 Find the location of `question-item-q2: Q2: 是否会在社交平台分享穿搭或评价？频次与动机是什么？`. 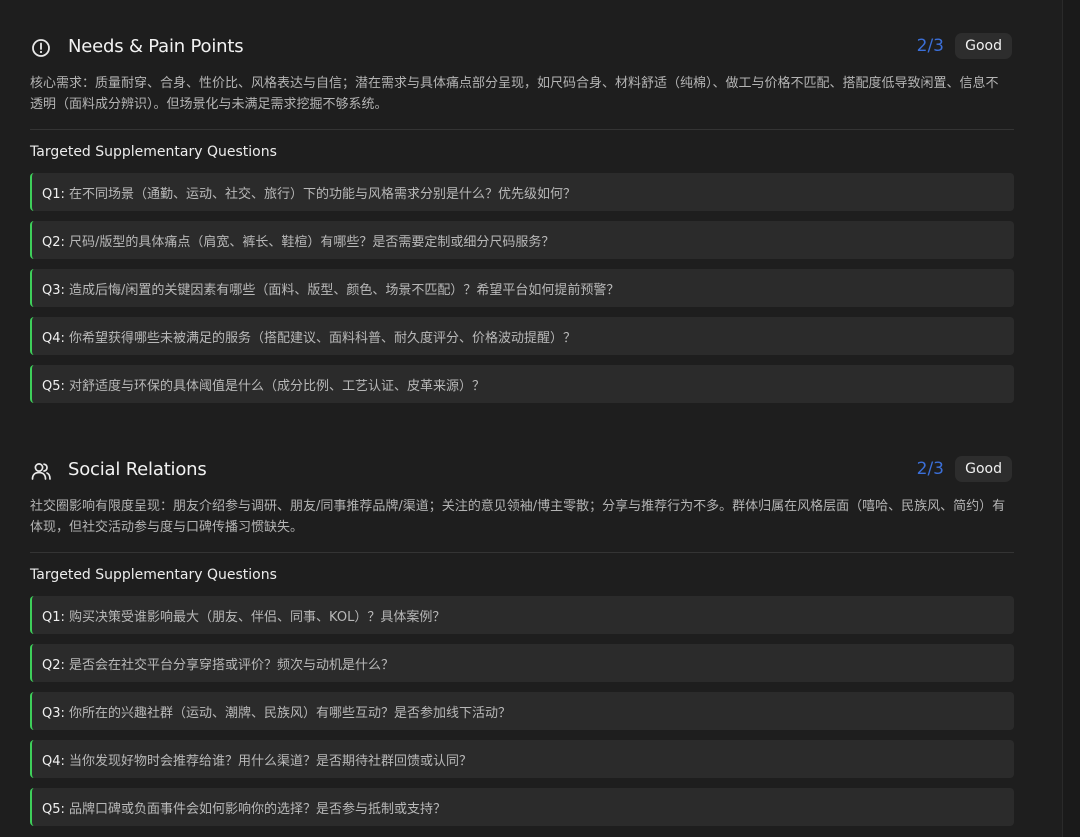

question-item-q2: Q2: 是否会在社交平台分享穿搭或评价？频次与动机是什么？ is located at coordinates (522, 663).